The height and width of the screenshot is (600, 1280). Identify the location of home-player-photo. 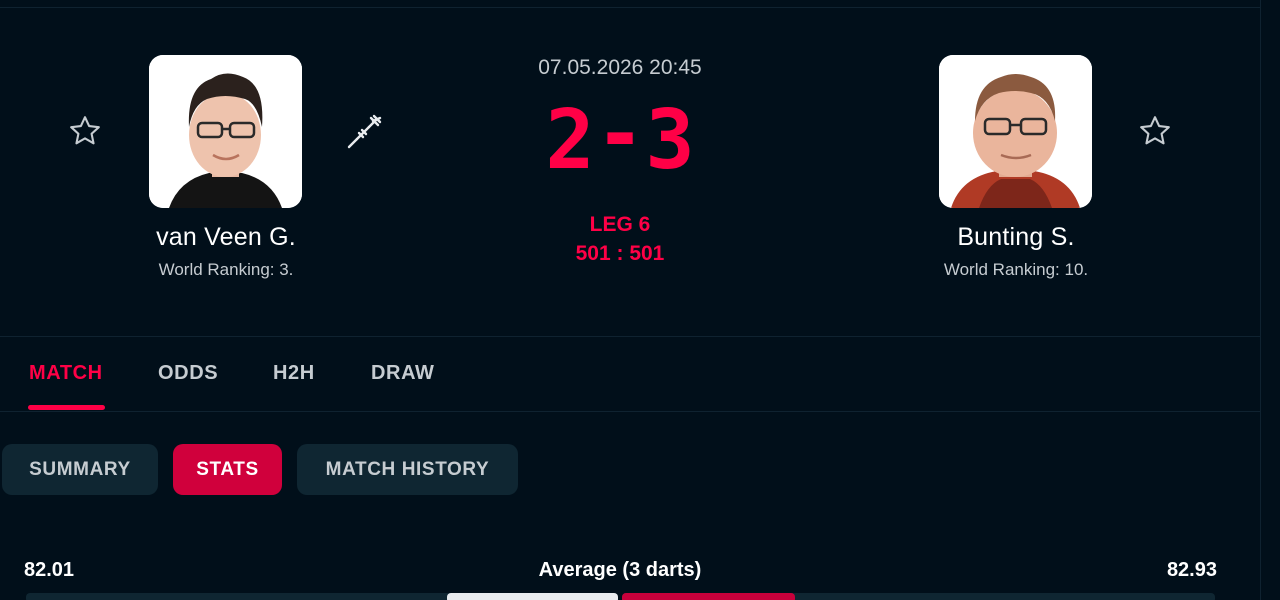
(225, 131).